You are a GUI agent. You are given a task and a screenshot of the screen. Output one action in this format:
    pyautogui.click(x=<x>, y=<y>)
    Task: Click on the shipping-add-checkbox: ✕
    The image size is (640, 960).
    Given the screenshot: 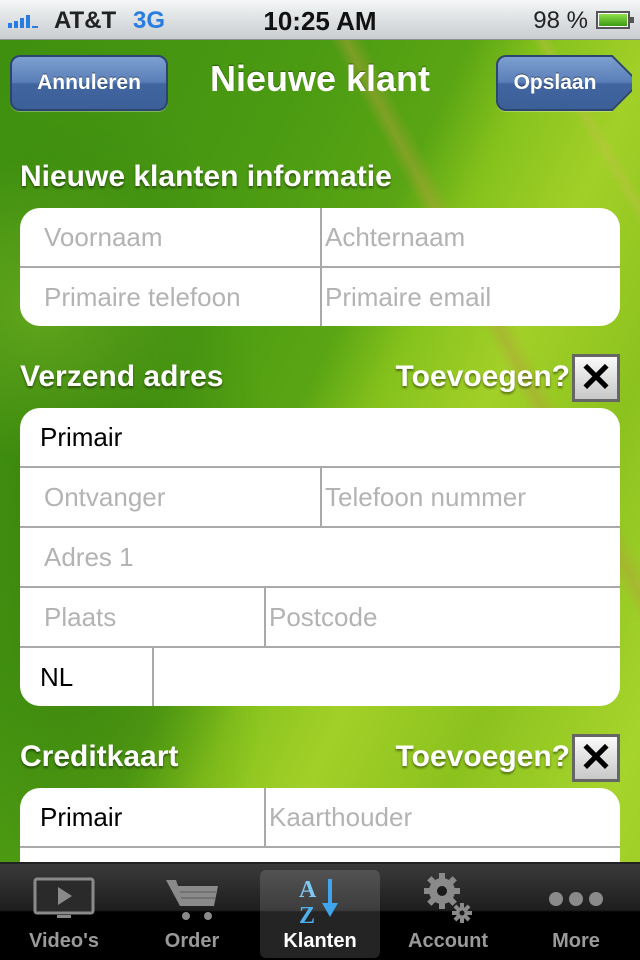 What is the action you would take?
    pyautogui.click(x=596, y=378)
    